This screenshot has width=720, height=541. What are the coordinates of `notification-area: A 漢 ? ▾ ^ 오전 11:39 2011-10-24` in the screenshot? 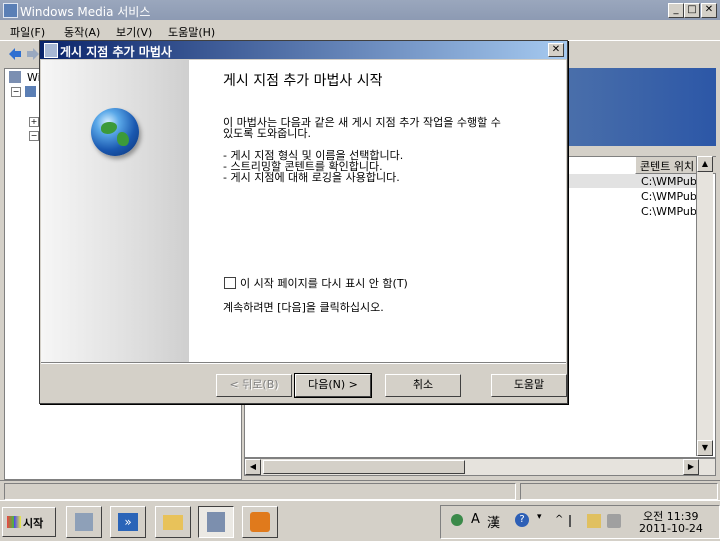 It's located at (580, 522).